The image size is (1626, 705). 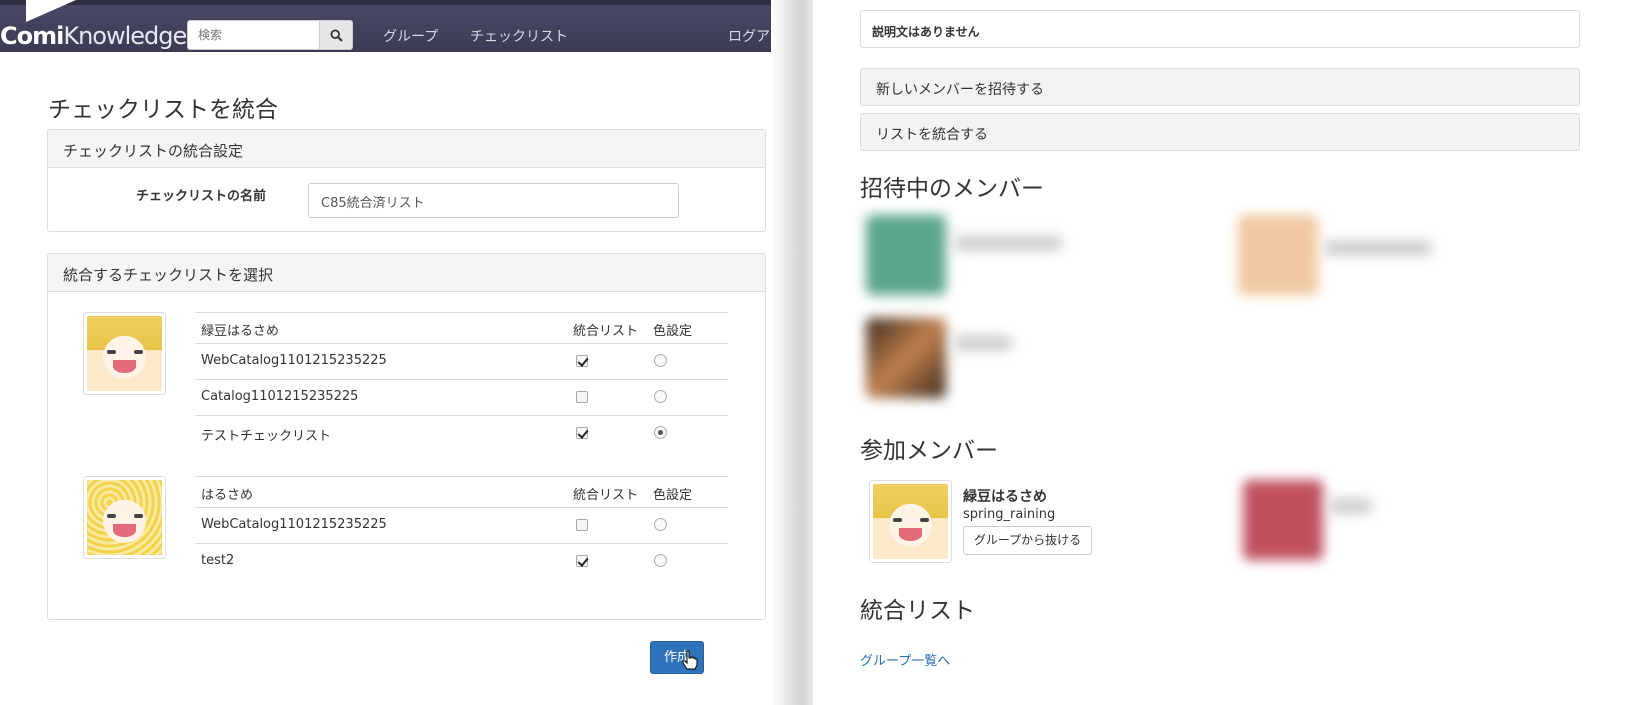 I want to click on select-checklists-heading: 統合するチェックリストを選択, so click(x=406, y=273).